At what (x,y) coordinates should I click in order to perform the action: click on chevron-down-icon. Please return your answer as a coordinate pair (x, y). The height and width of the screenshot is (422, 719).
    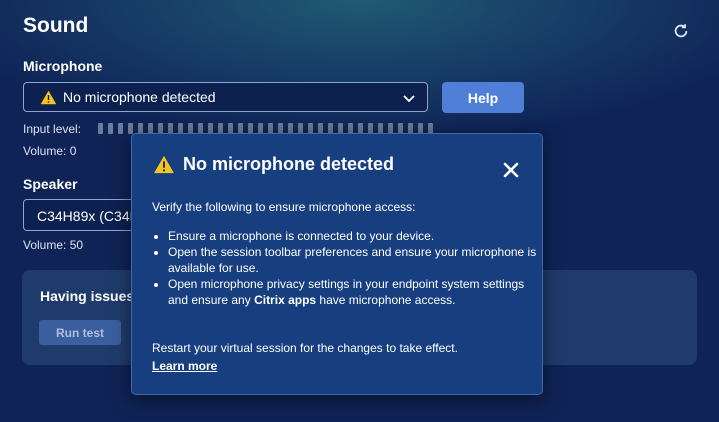
    Looking at the image, I should click on (409, 99).